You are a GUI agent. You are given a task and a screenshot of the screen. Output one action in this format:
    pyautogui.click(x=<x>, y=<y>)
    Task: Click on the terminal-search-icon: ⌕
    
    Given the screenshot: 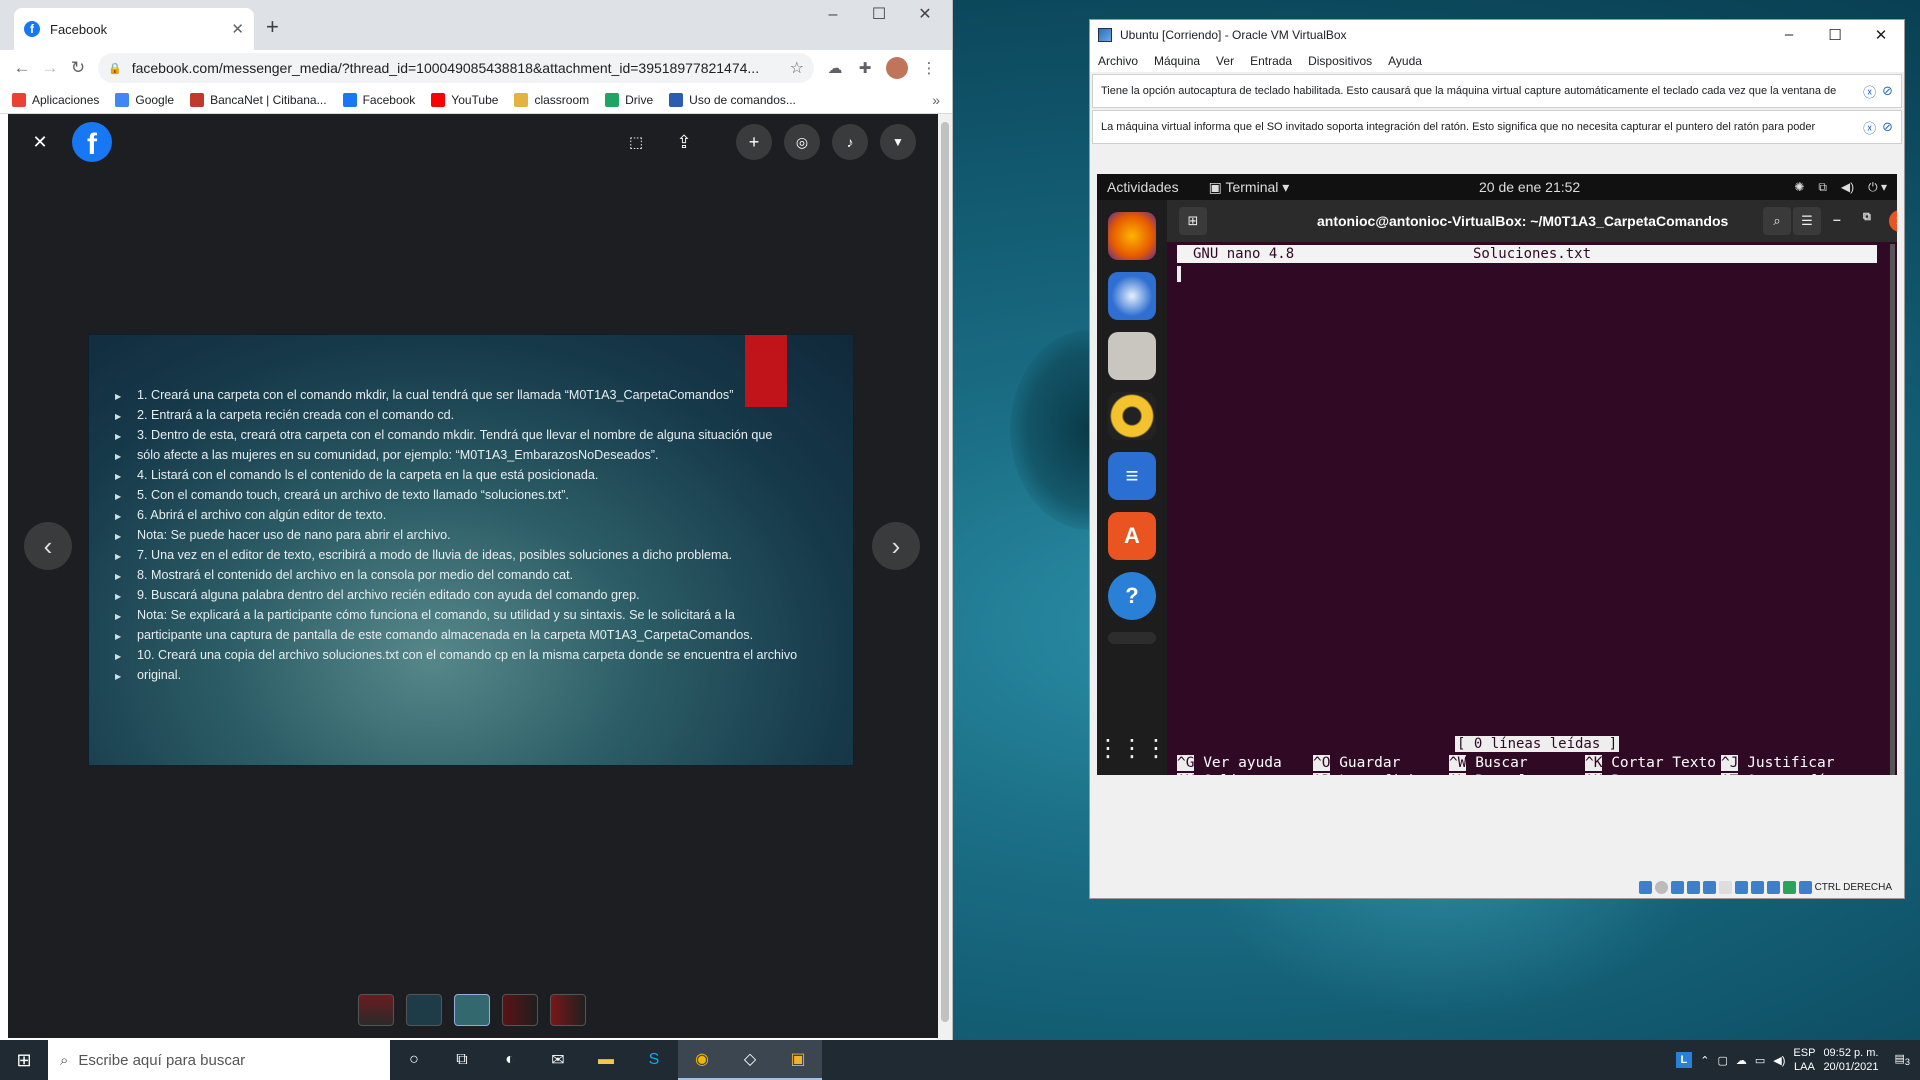 What is the action you would take?
    pyautogui.click(x=1777, y=221)
    